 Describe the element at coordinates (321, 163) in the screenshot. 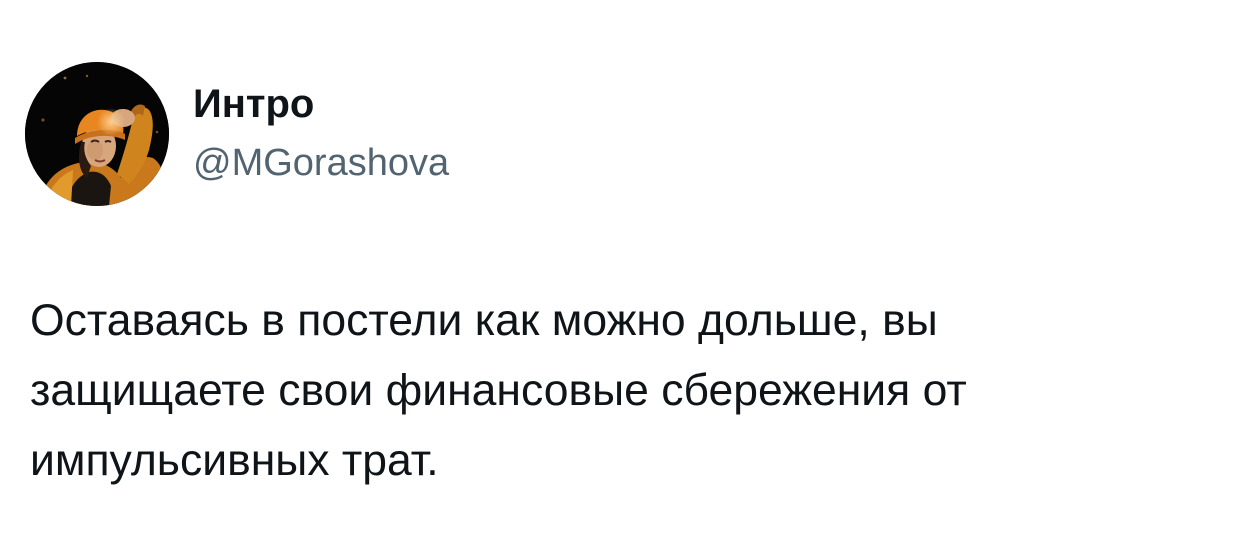

I see `author-handle: @MGorashova` at that location.